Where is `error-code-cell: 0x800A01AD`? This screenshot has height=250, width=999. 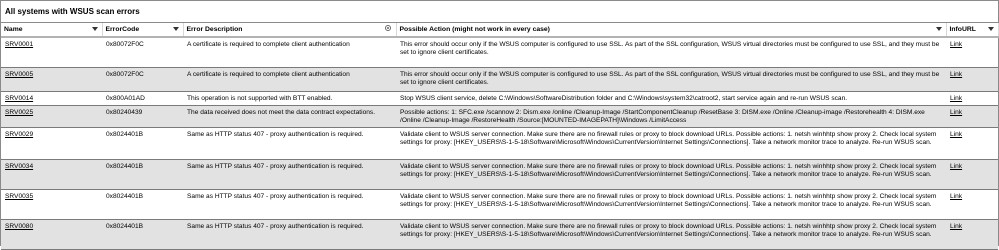 error-code-cell: 0x800A01AD is located at coordinates (142, 98).